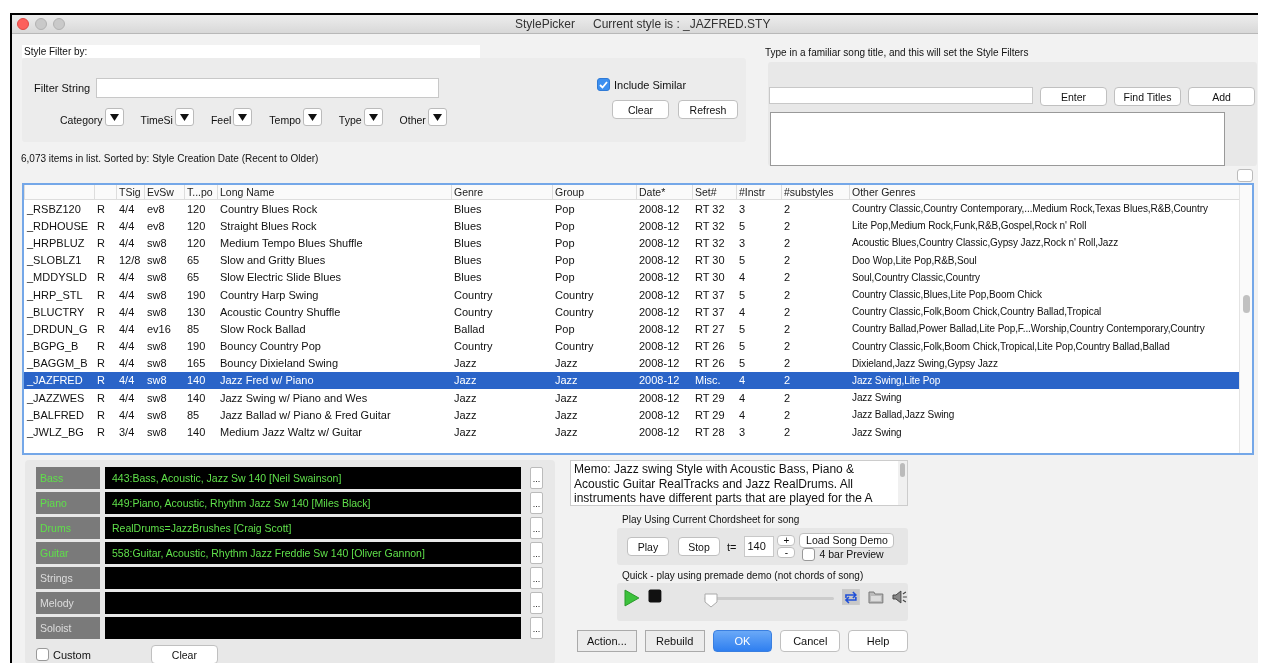 The width and height of the screenshot is (1264, 663). What do you see at coordinates (1245, 175) in the screenshot?
I see `small-button` at bounding box center [1245, 175].